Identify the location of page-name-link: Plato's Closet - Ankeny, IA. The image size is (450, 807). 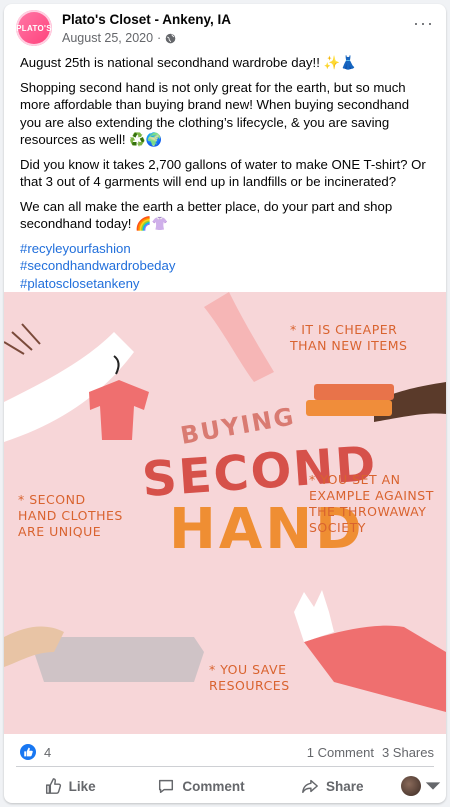
(146, 19).